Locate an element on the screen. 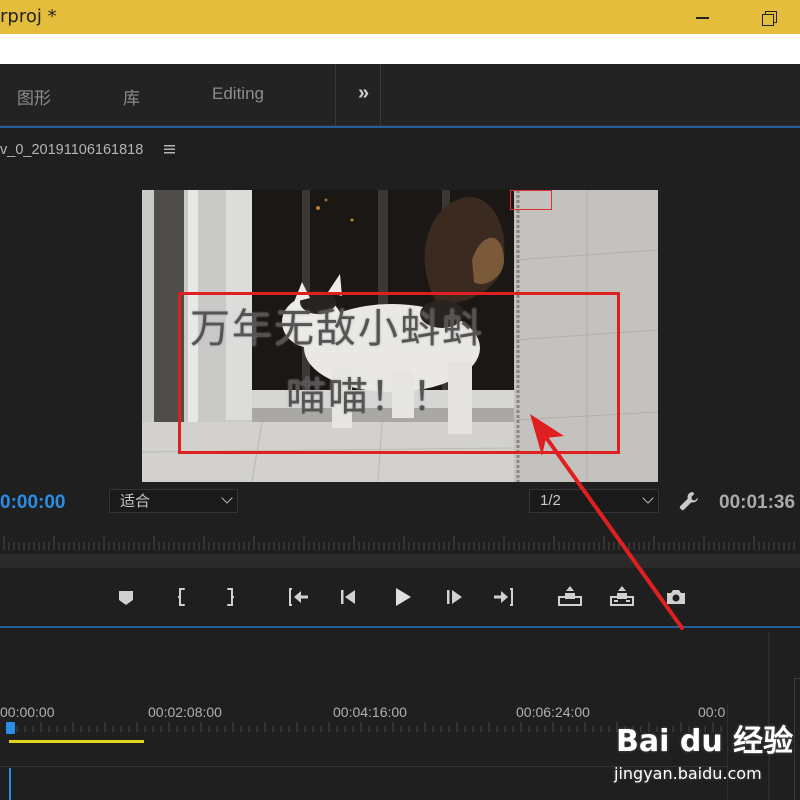 The image size is (800, 800). timeline-ruler-label: 00:00:00 is located at coordinates (27, 712).